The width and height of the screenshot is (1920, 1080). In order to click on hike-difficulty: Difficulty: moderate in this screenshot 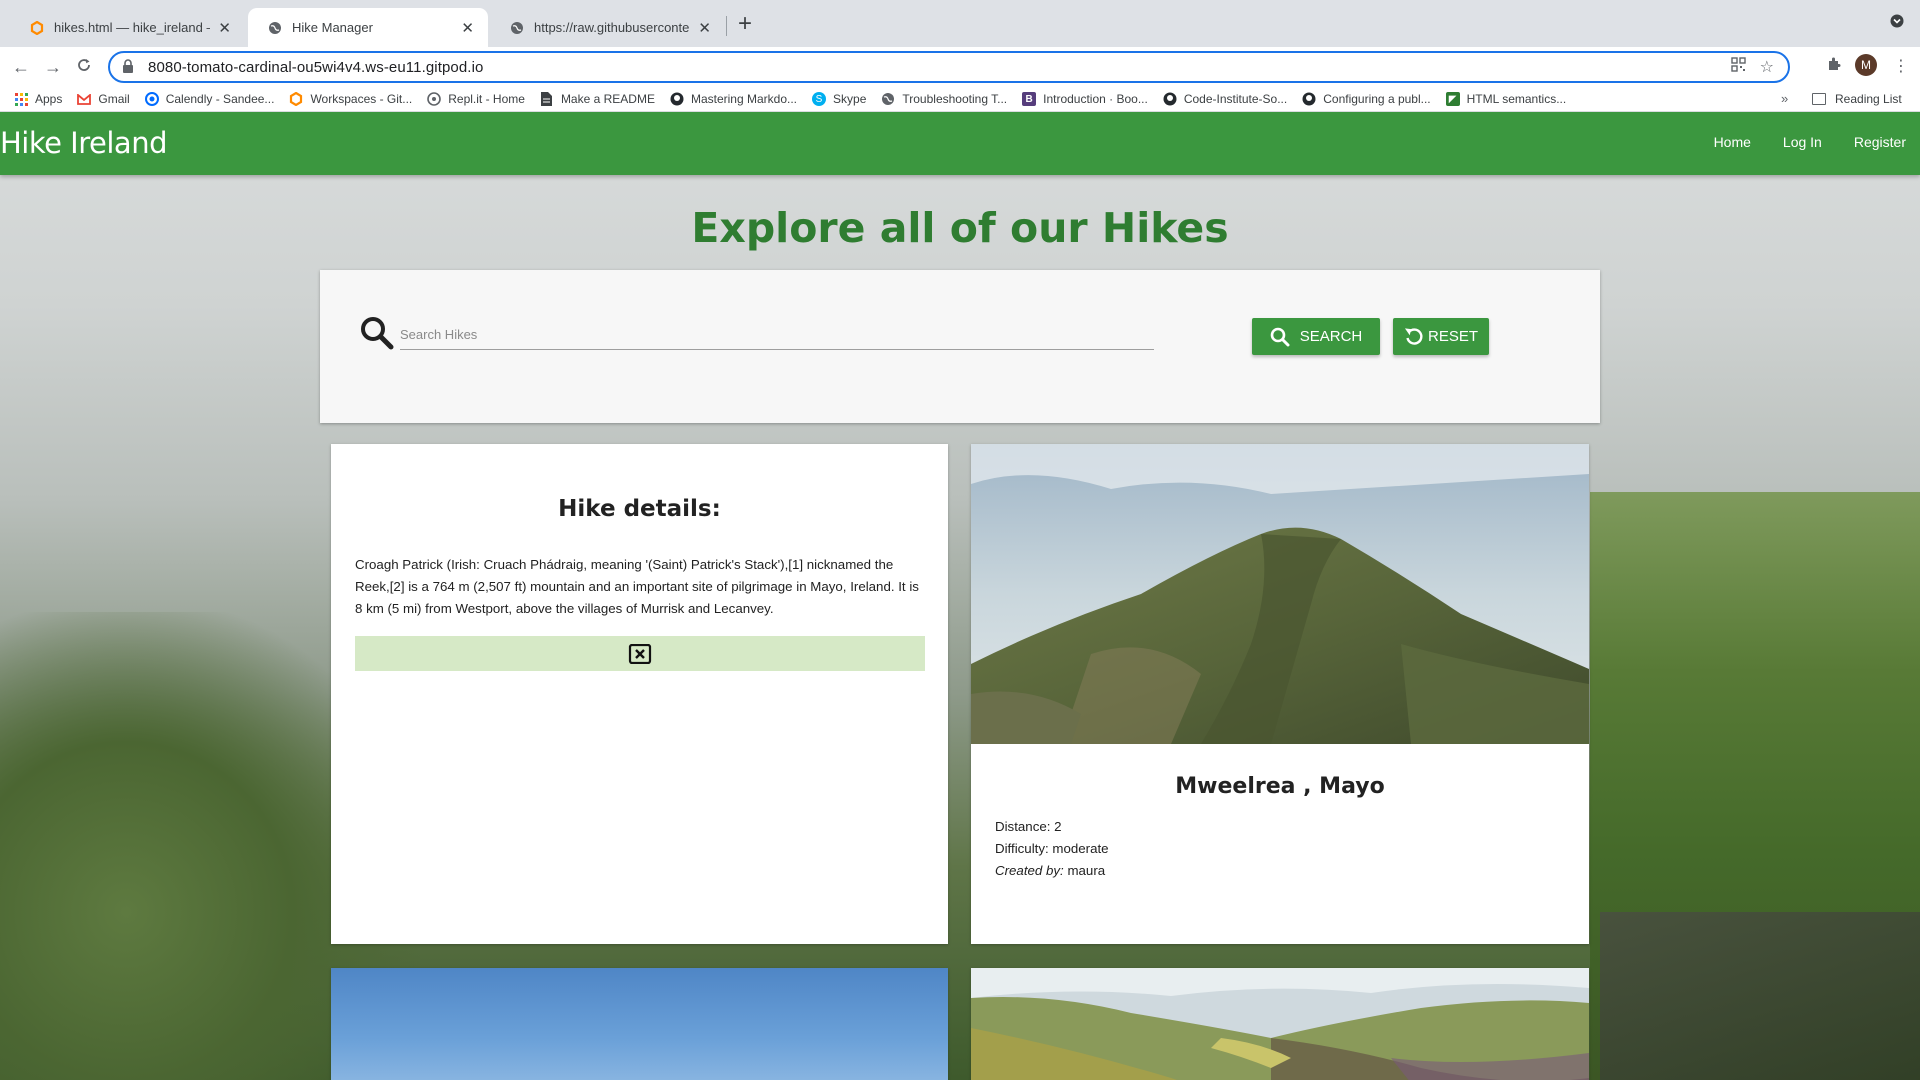, I will do `click(1052, 849)`.